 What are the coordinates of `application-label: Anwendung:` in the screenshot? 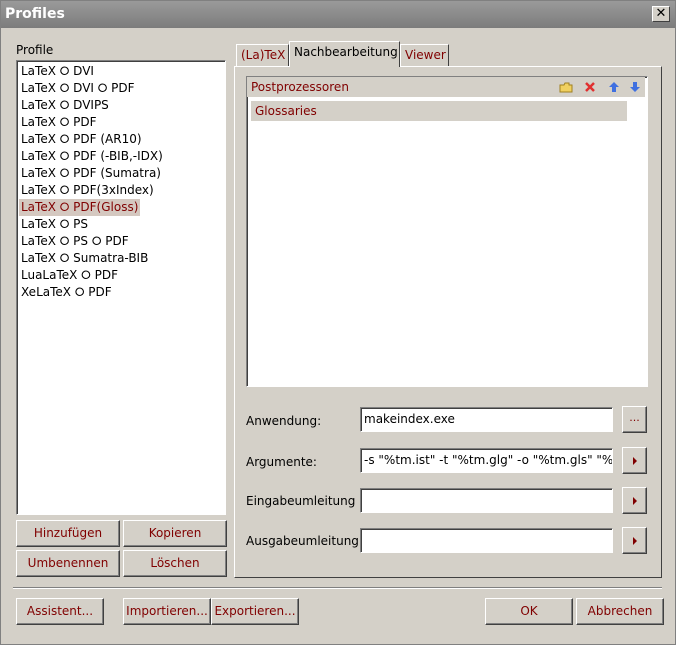 It's located at (284, 421).